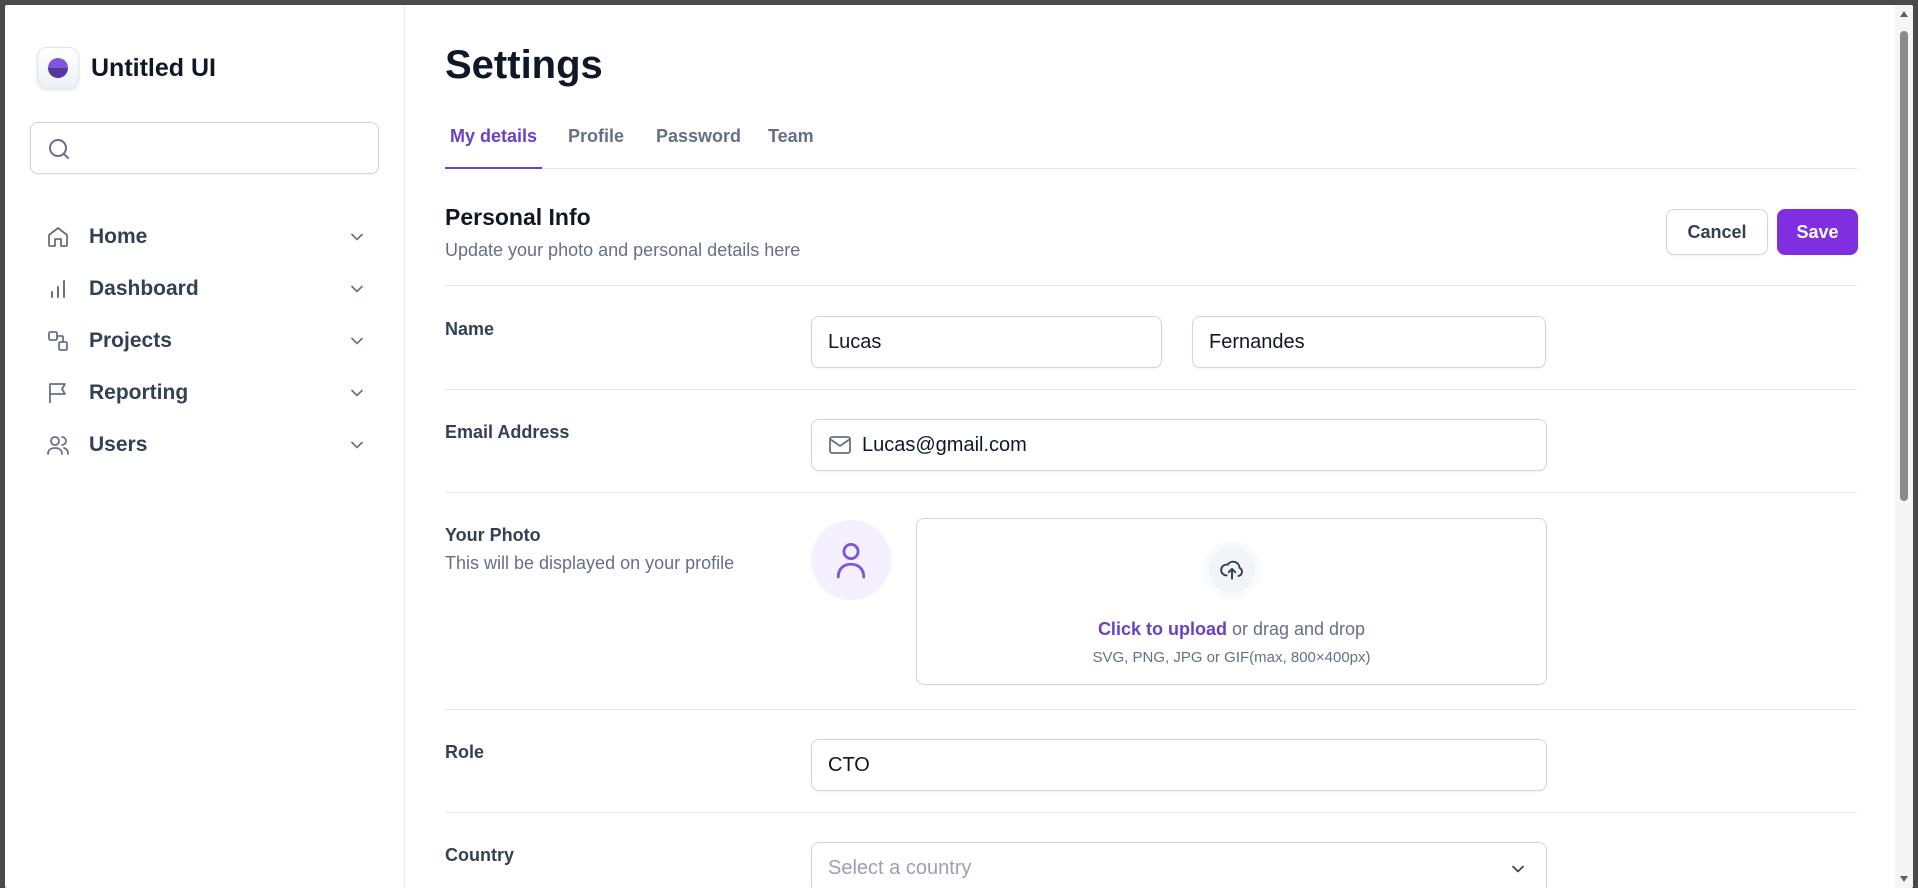  I want to click on upload-instructions: Click to upload or drag and drop, so click(1231, 629).